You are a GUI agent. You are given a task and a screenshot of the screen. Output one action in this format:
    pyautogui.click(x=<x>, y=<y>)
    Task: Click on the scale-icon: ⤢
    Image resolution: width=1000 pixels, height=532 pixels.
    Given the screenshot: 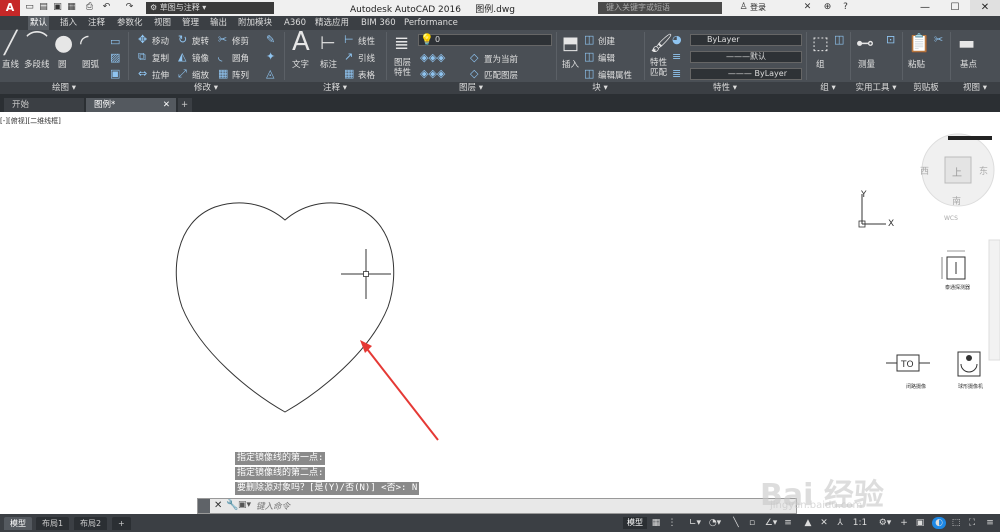 What is the action you would take?
    pyautogui.click(x=182, y=74)
    